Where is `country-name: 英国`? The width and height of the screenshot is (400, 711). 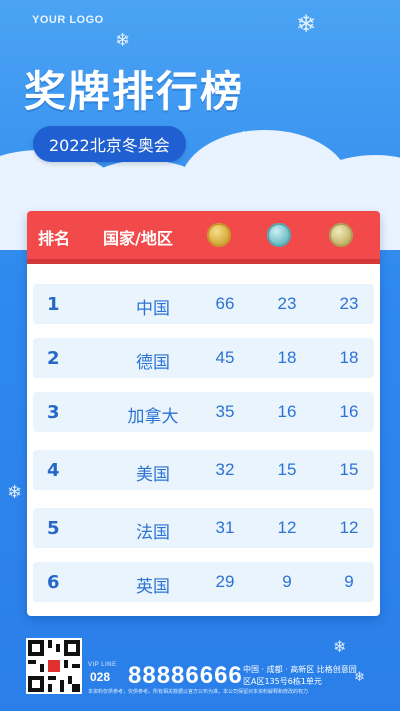
country-name: 英国 is located at coordinates (153, 587).